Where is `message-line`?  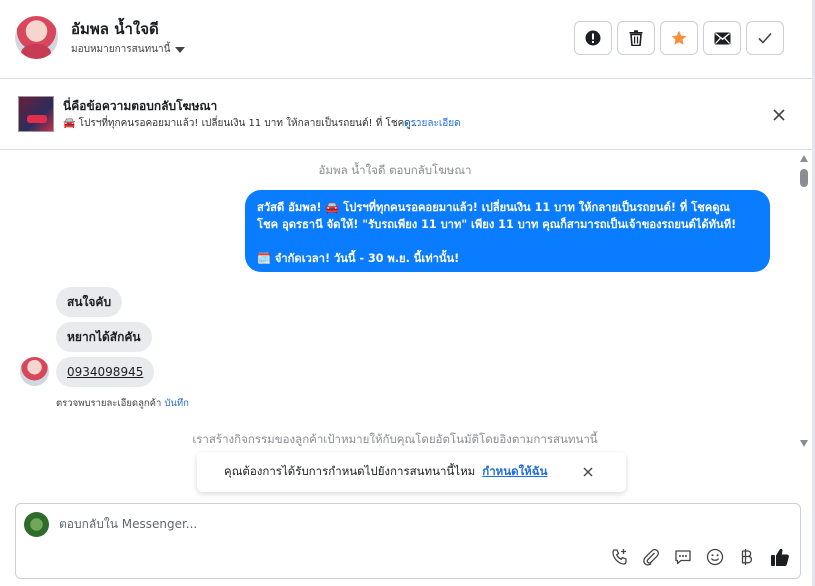 message-line is located at coordinates (507, 241).